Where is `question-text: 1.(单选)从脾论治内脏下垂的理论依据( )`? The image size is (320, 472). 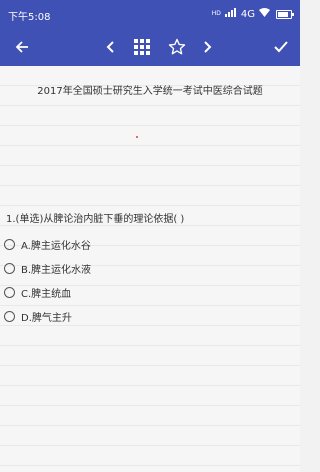
question-text: 1.(单选)从脾论治内脏下垂的理论依据( ) is located at coordinates (95, 219).